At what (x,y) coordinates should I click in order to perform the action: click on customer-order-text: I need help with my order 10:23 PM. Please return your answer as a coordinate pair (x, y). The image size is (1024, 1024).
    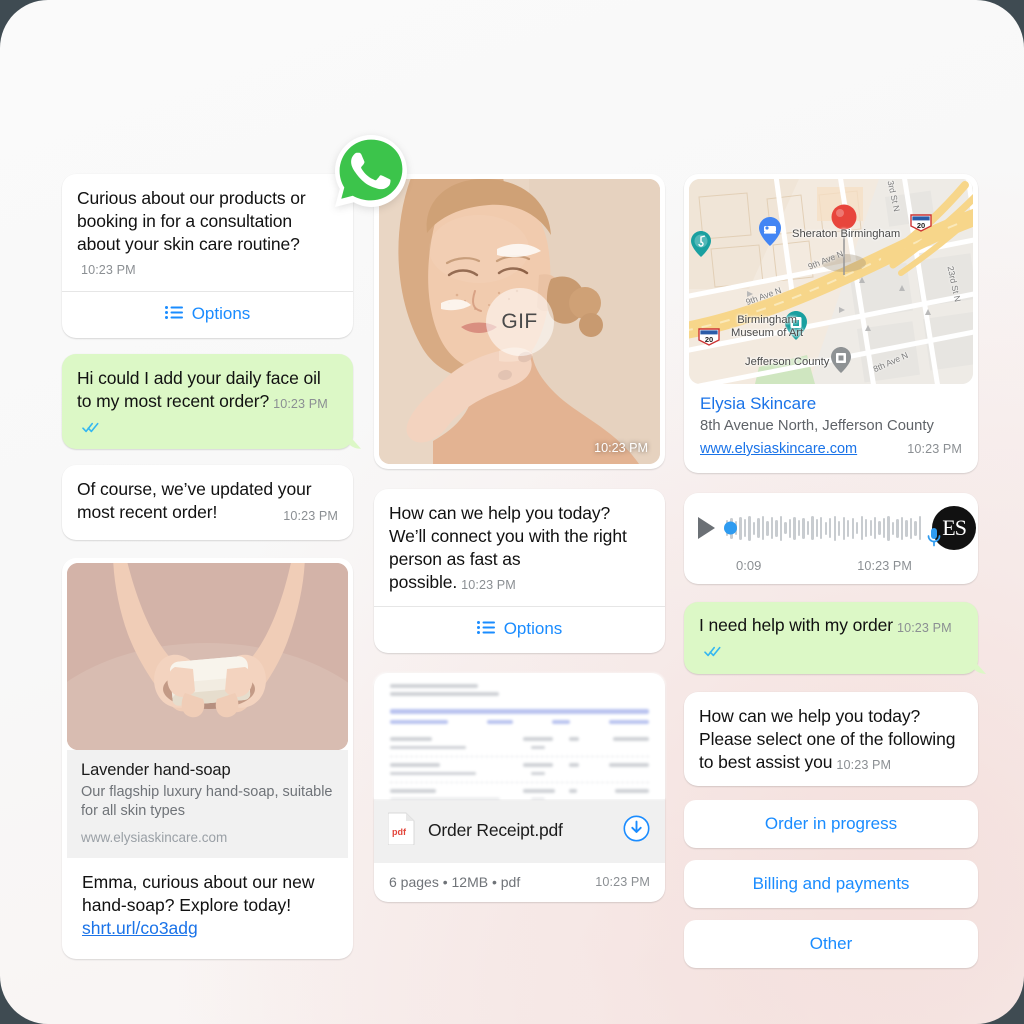
    Looking at the image, I should click on (831, 638).